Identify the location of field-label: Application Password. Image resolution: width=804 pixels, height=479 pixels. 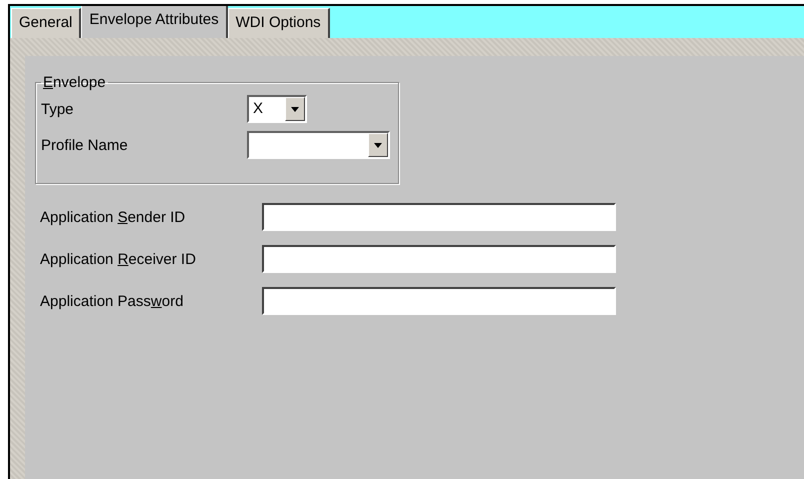
(112, 301).